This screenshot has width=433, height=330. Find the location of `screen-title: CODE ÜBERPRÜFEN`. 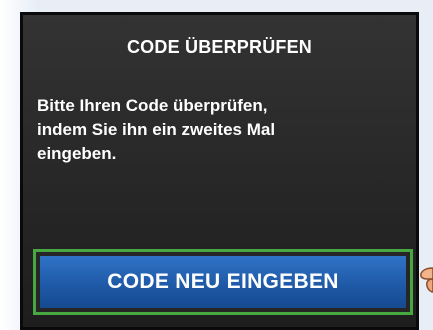

screen-title: CODE ÜBERPRÜFEN is located at coordinates (219, 47).